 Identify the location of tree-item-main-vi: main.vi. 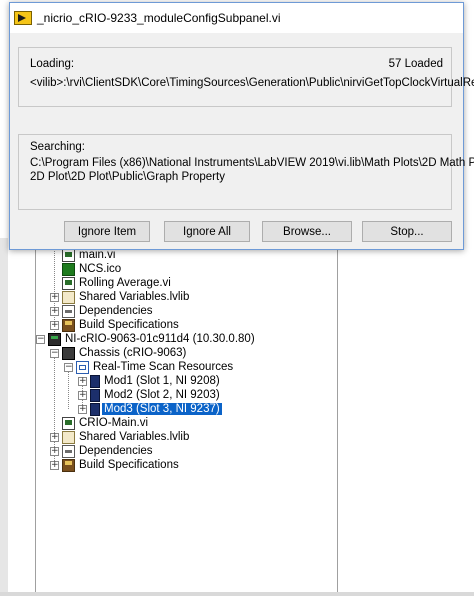
(88, 255).